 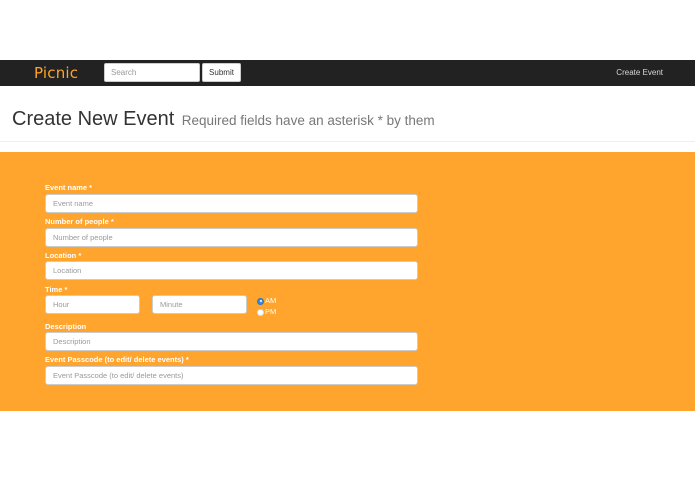 What do you see at coordinates (231, 237) in the screenshot?
I see `num-people-input` at bounding box center [231, 237].